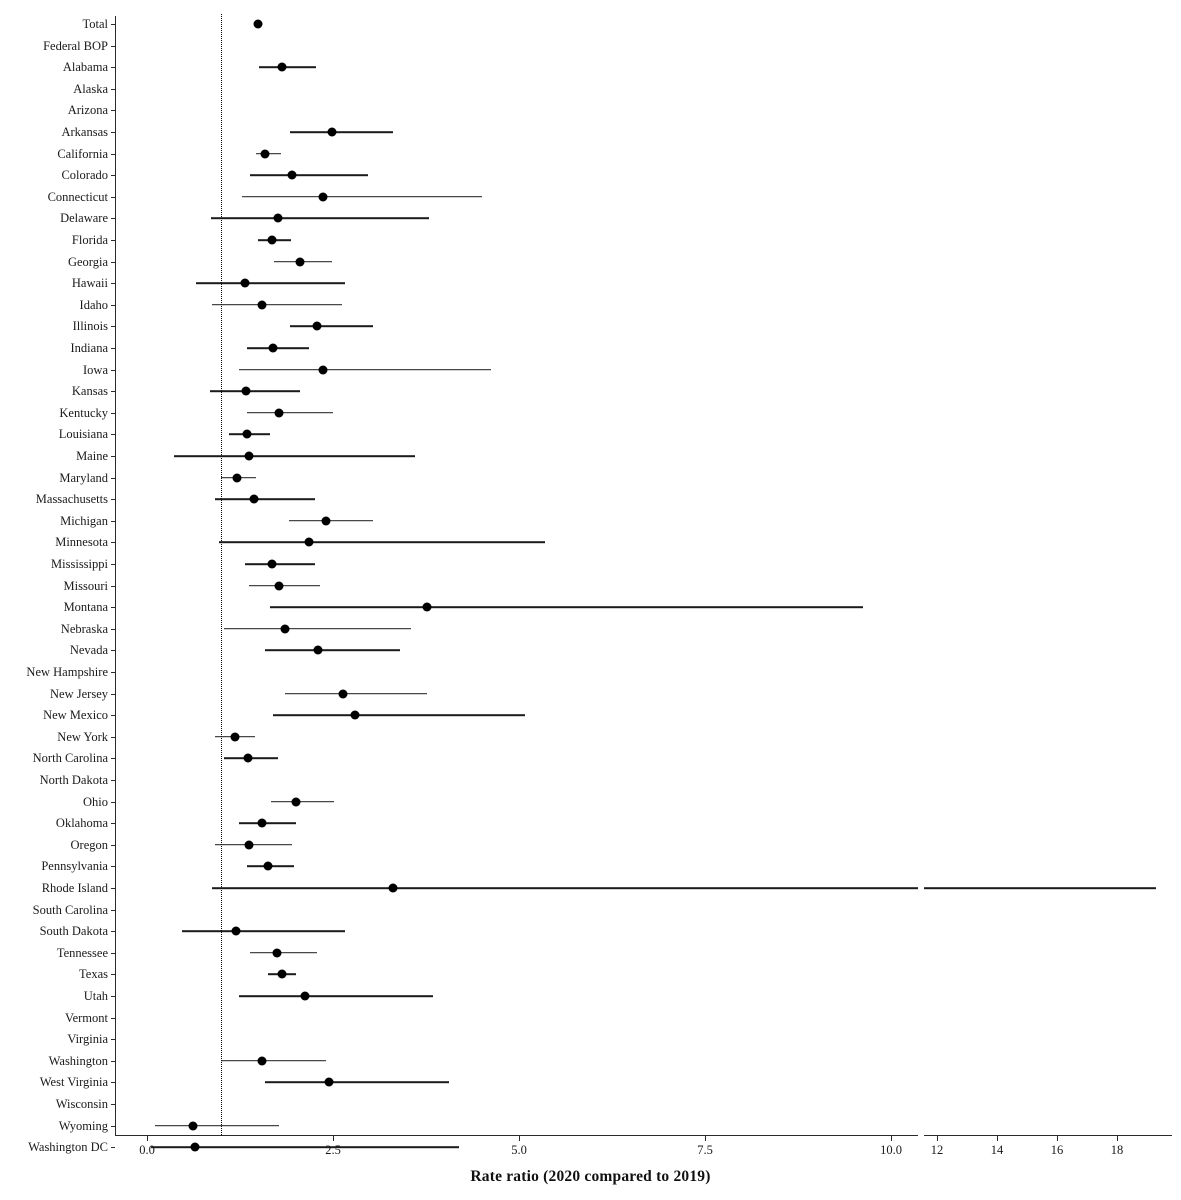  Describe the element at coordinates (75, 45) in the screenshot. I see `y-axis-label: Federal BOP` at that location.